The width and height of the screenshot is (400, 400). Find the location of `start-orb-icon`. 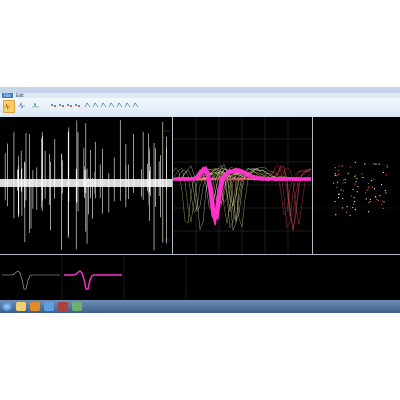

start-orb-icon is located at coordinates (7, 306).